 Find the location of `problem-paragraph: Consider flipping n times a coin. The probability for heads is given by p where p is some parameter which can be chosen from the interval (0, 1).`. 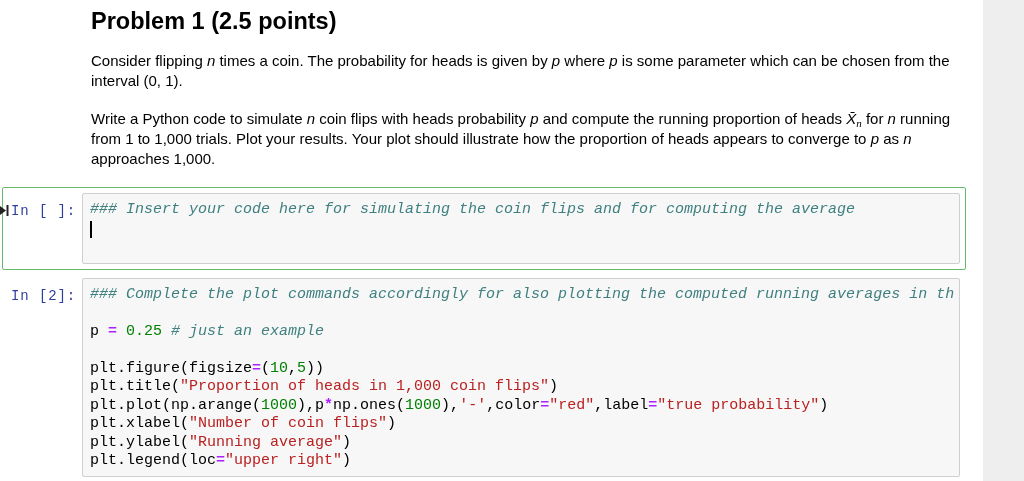

problem-paragraph: Consider flipping n times a coin. The probability for heads is given by p where p is some parameter which can be chosen from the interval (0, 1). is located at coordinates (521, 71).